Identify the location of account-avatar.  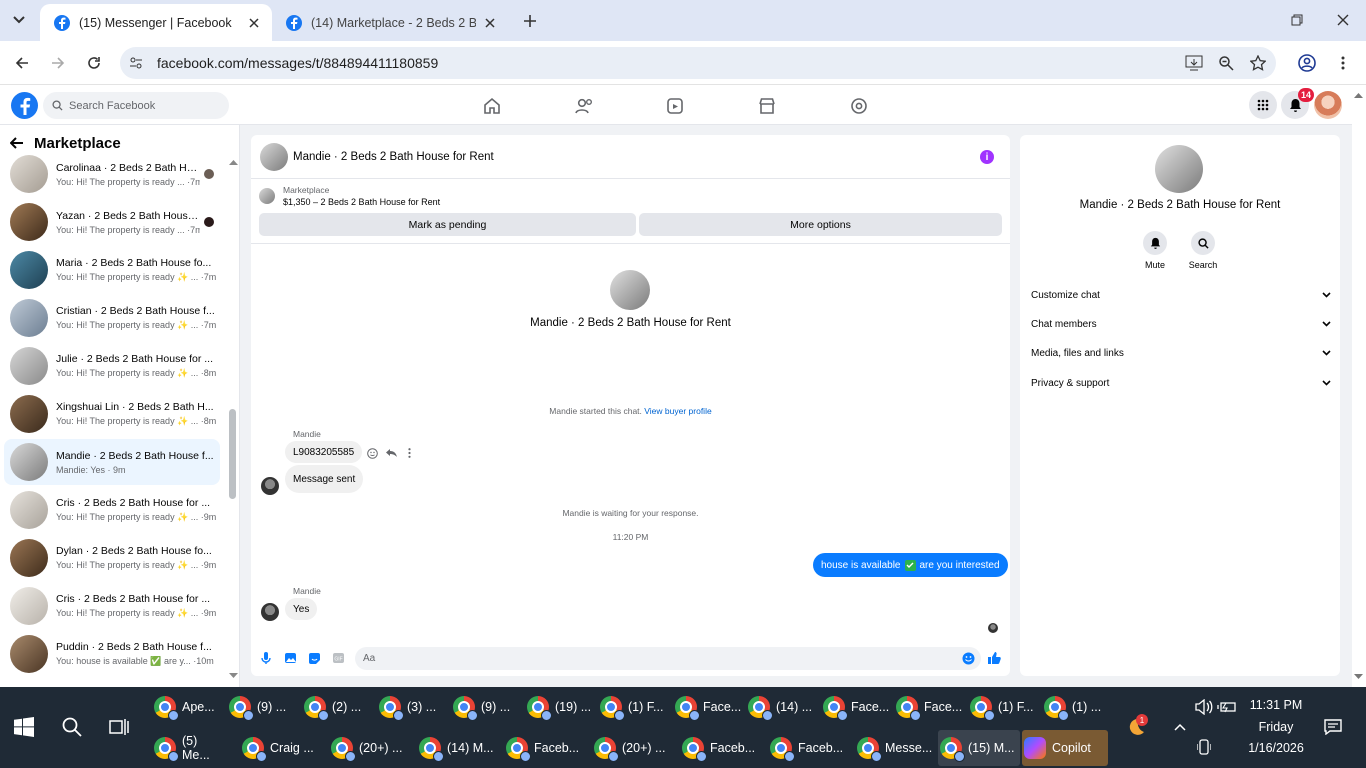
(1328, 105).